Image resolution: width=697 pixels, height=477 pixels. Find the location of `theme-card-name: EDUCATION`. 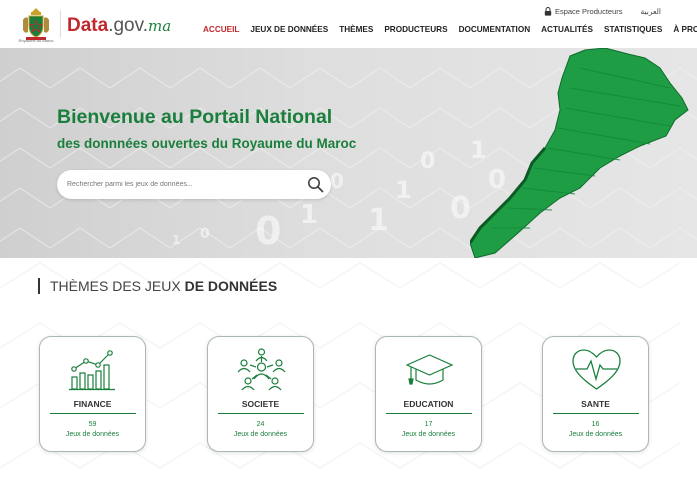

theme-card-name: EDUCATION is located at coordinates (428, 404).